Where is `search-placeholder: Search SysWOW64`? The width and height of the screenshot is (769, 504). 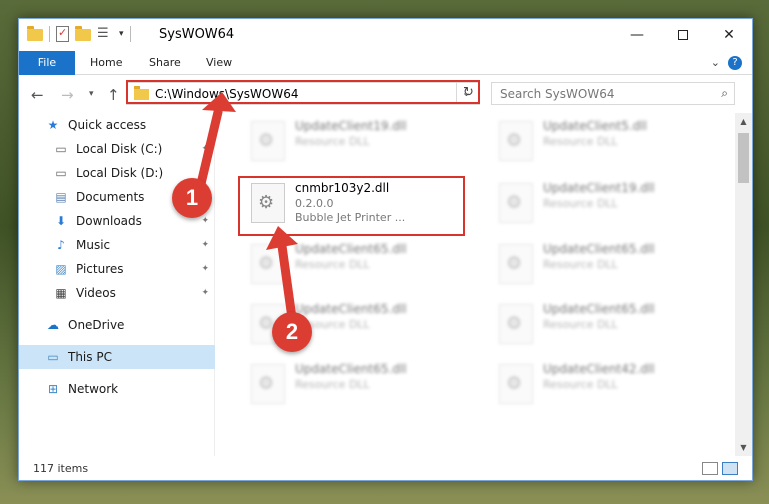 search-placeholder: Search SysWOW64 is located at coordinates (557, 94).